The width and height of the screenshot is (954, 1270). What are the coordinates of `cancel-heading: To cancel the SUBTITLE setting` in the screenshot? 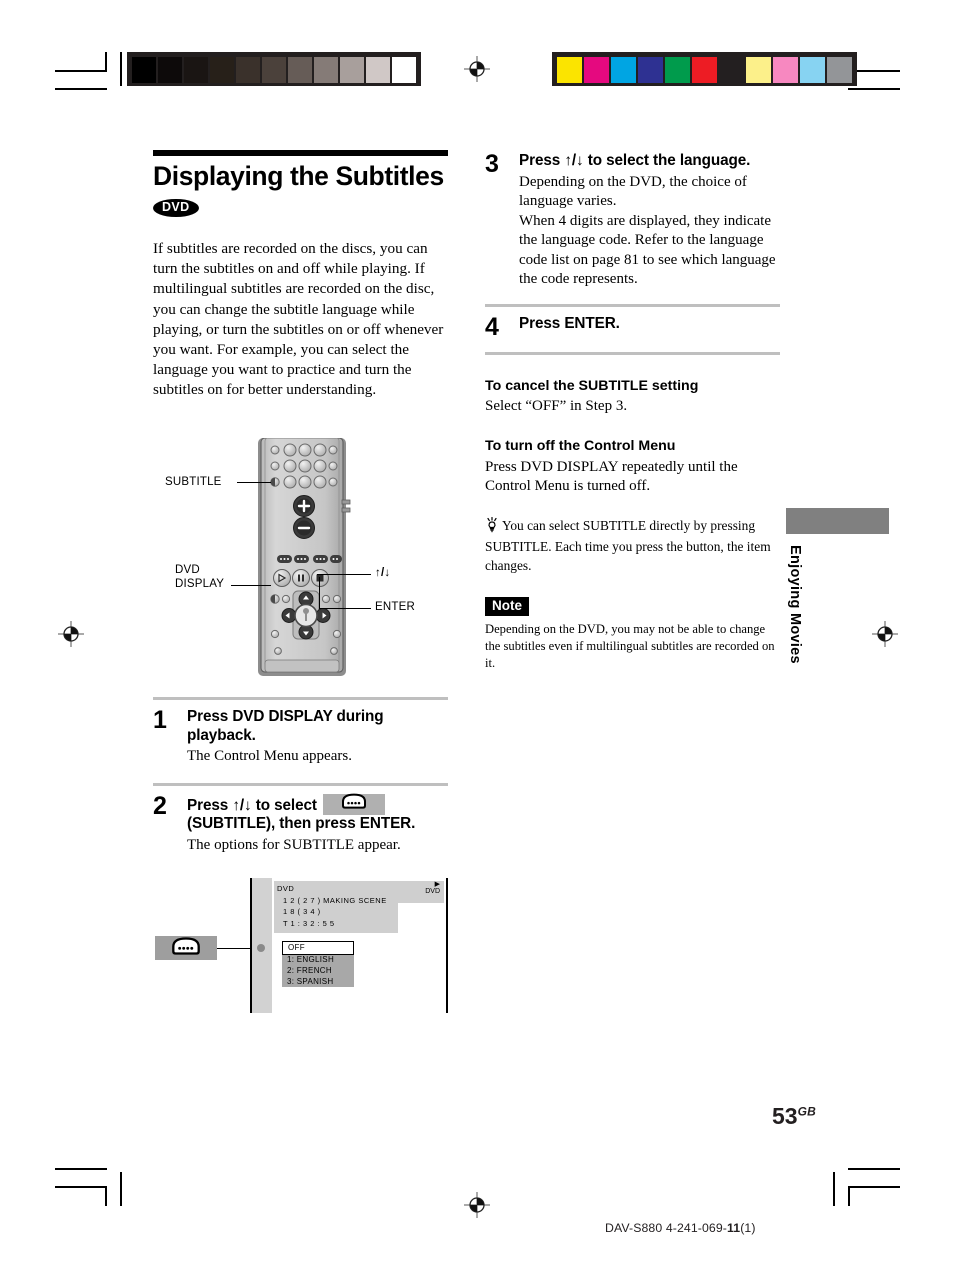 It's located at (592, 385).